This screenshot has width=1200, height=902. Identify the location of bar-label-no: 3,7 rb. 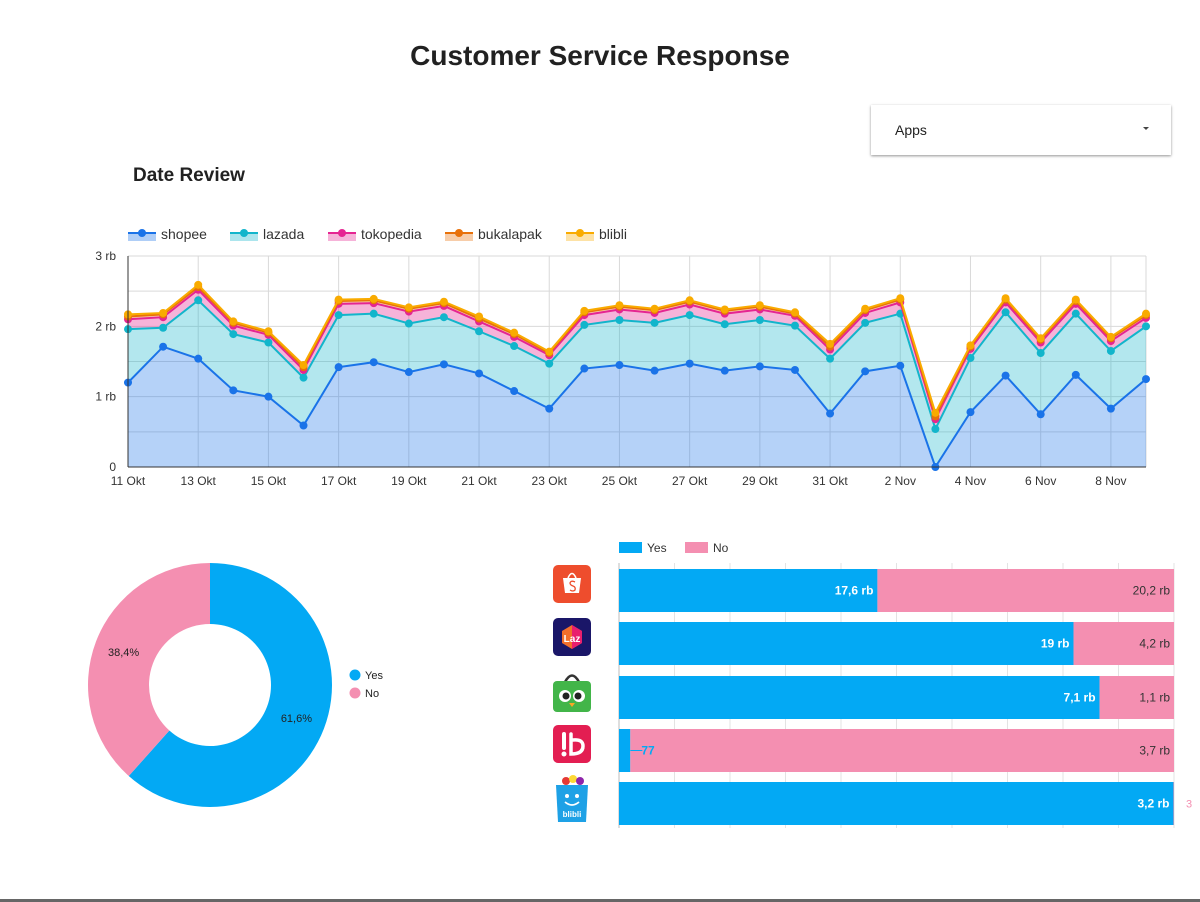
(1154, 751).